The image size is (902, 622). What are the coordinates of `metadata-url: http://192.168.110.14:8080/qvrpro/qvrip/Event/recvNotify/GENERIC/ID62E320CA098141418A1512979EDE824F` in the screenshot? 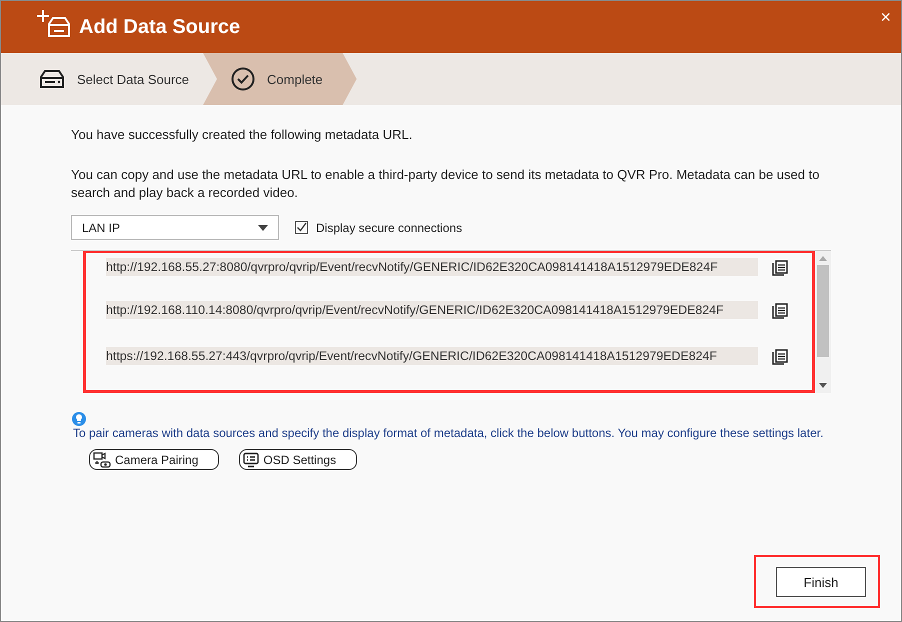 It's located at (432, 310).